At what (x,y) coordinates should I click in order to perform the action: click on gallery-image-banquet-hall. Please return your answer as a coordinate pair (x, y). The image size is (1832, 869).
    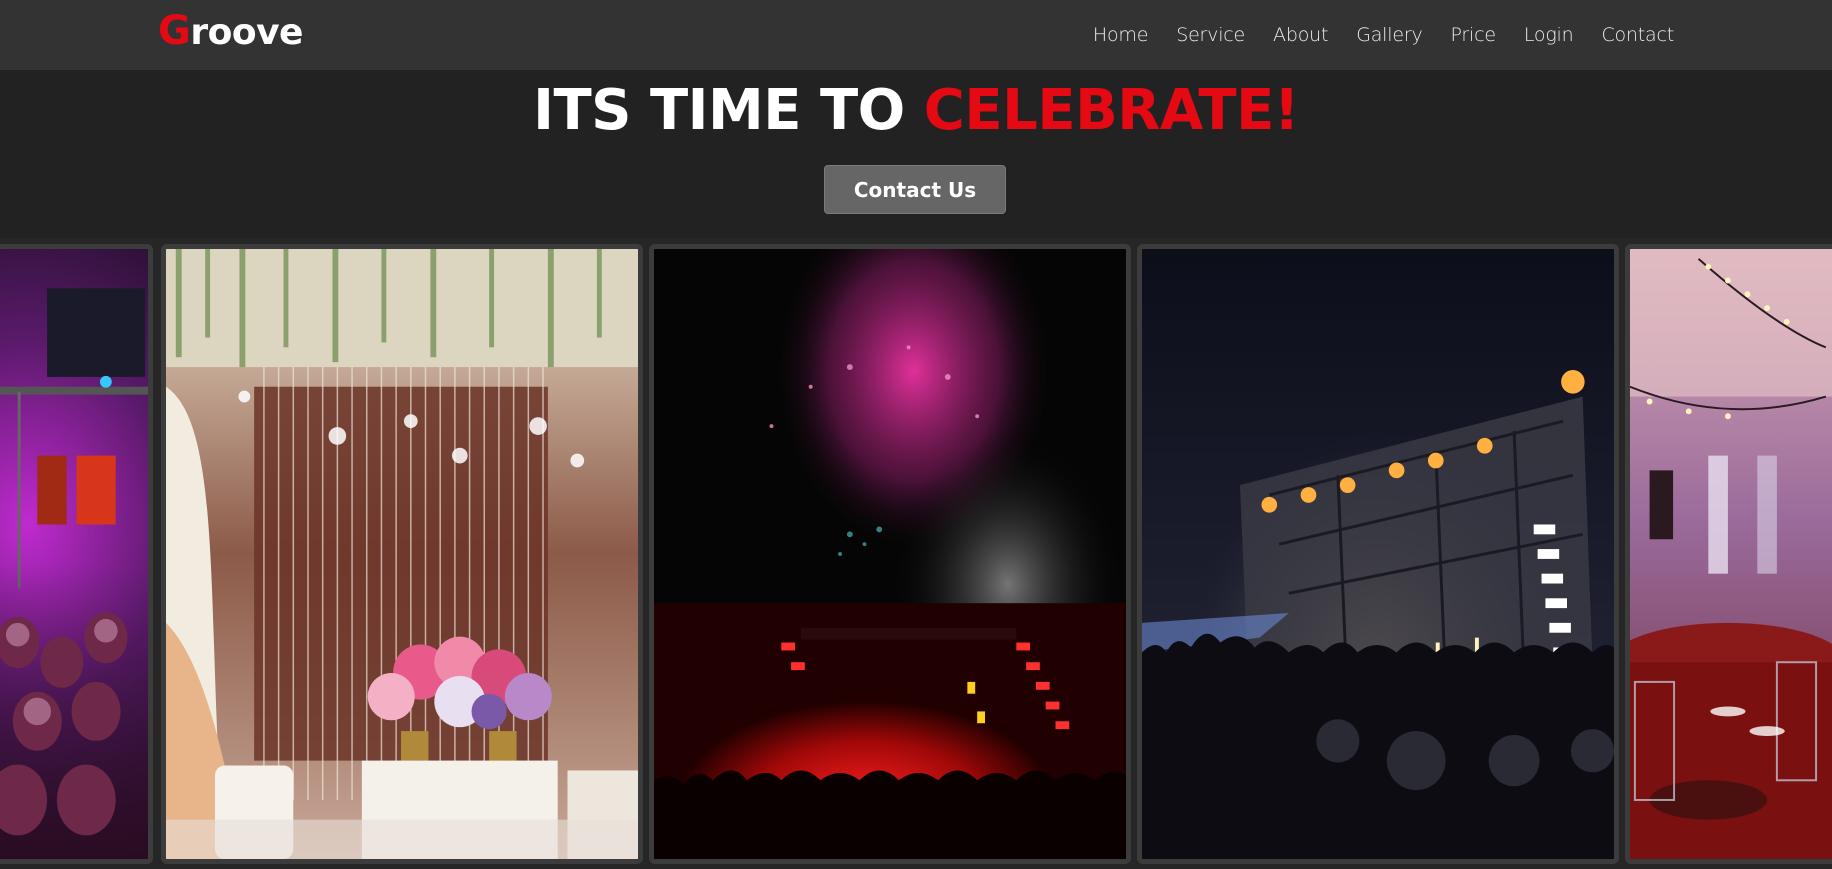
    Looking at the image, I should click on (1728, 554).